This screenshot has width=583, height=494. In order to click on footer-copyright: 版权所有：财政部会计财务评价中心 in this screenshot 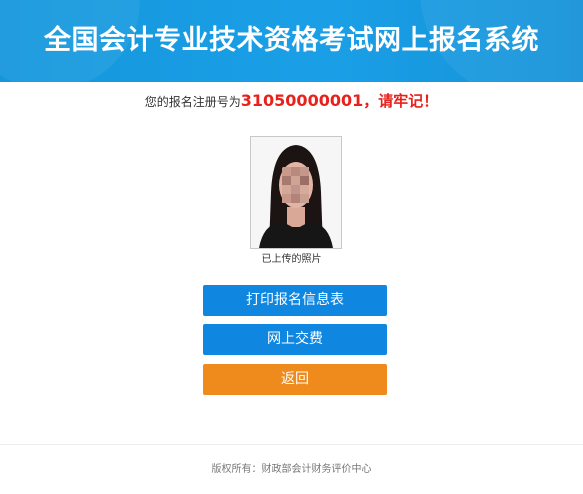, I will do `click(291, 469)`.